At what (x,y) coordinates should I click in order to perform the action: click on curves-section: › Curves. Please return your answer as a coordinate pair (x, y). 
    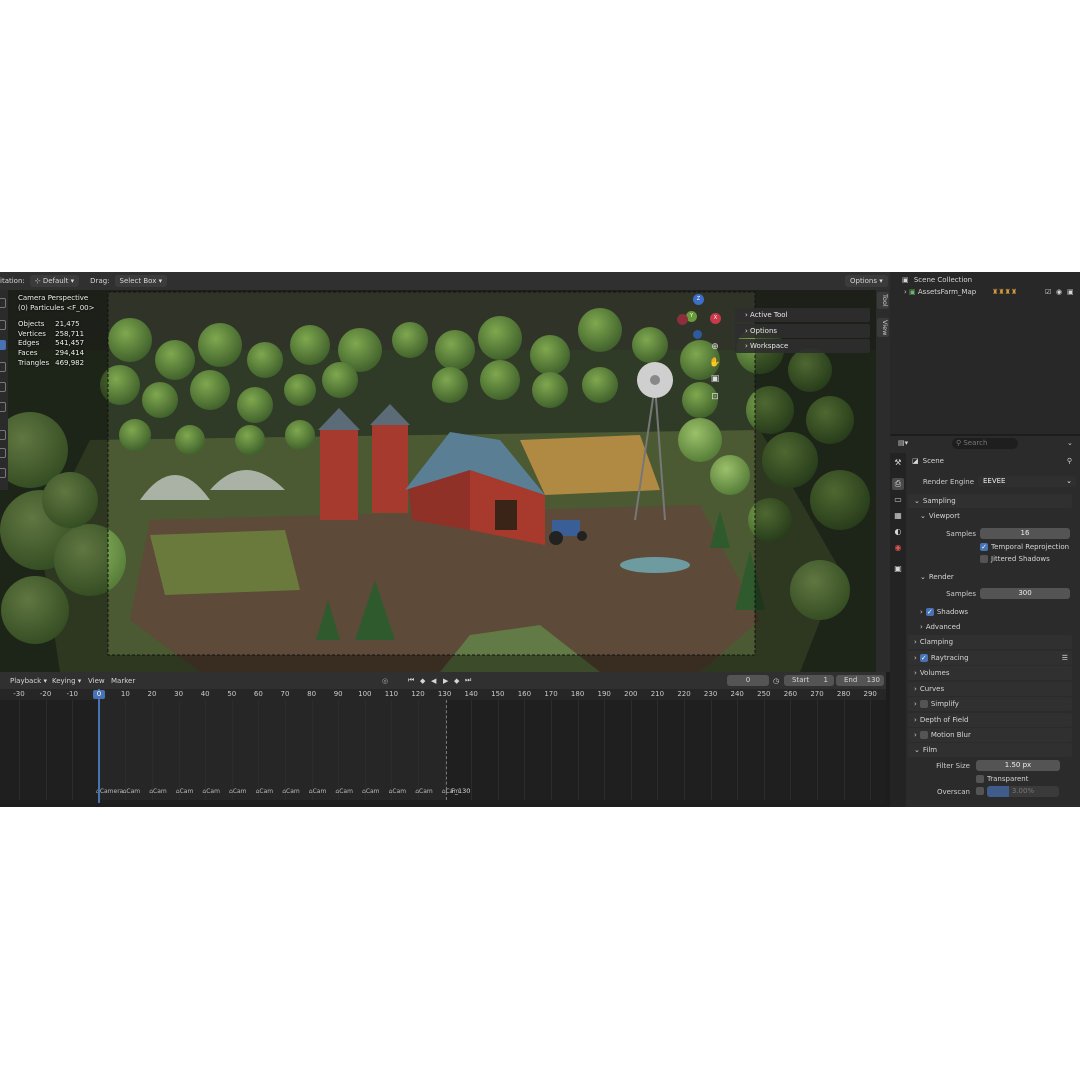
    Looking at the image, I should click on (990, 689).